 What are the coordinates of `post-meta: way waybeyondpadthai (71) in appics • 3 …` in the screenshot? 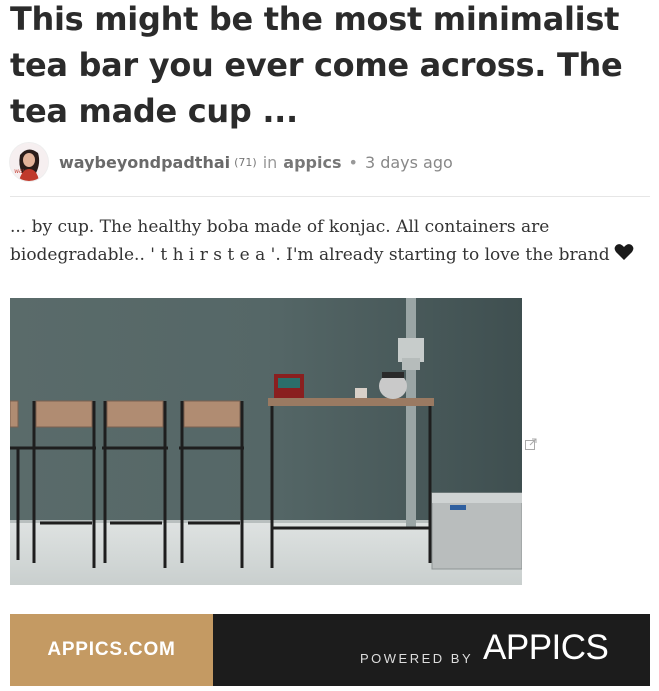 It's located at (330, 162).